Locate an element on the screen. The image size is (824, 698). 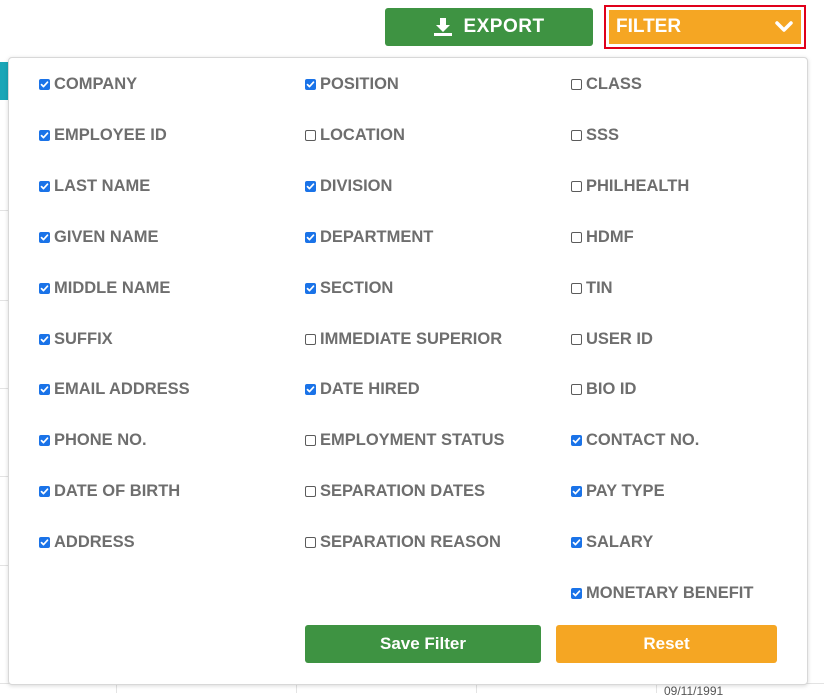
filter-option: BIO ID is located at coordinates (603, 389).